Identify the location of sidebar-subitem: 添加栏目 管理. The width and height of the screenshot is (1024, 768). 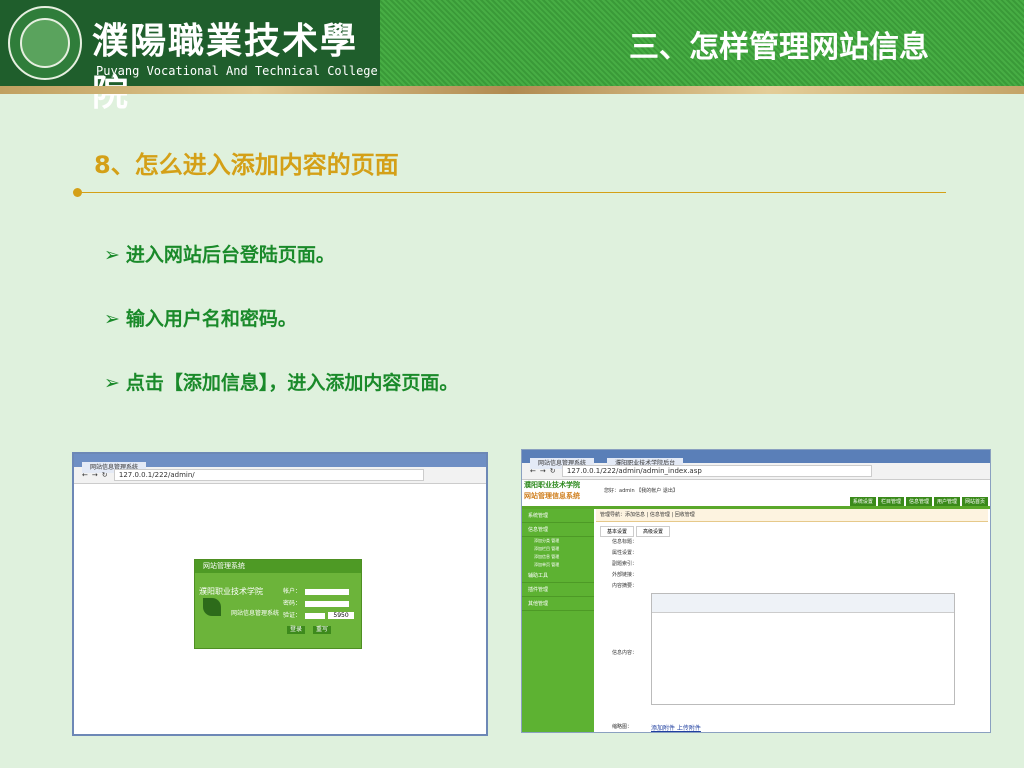
(558, 549).